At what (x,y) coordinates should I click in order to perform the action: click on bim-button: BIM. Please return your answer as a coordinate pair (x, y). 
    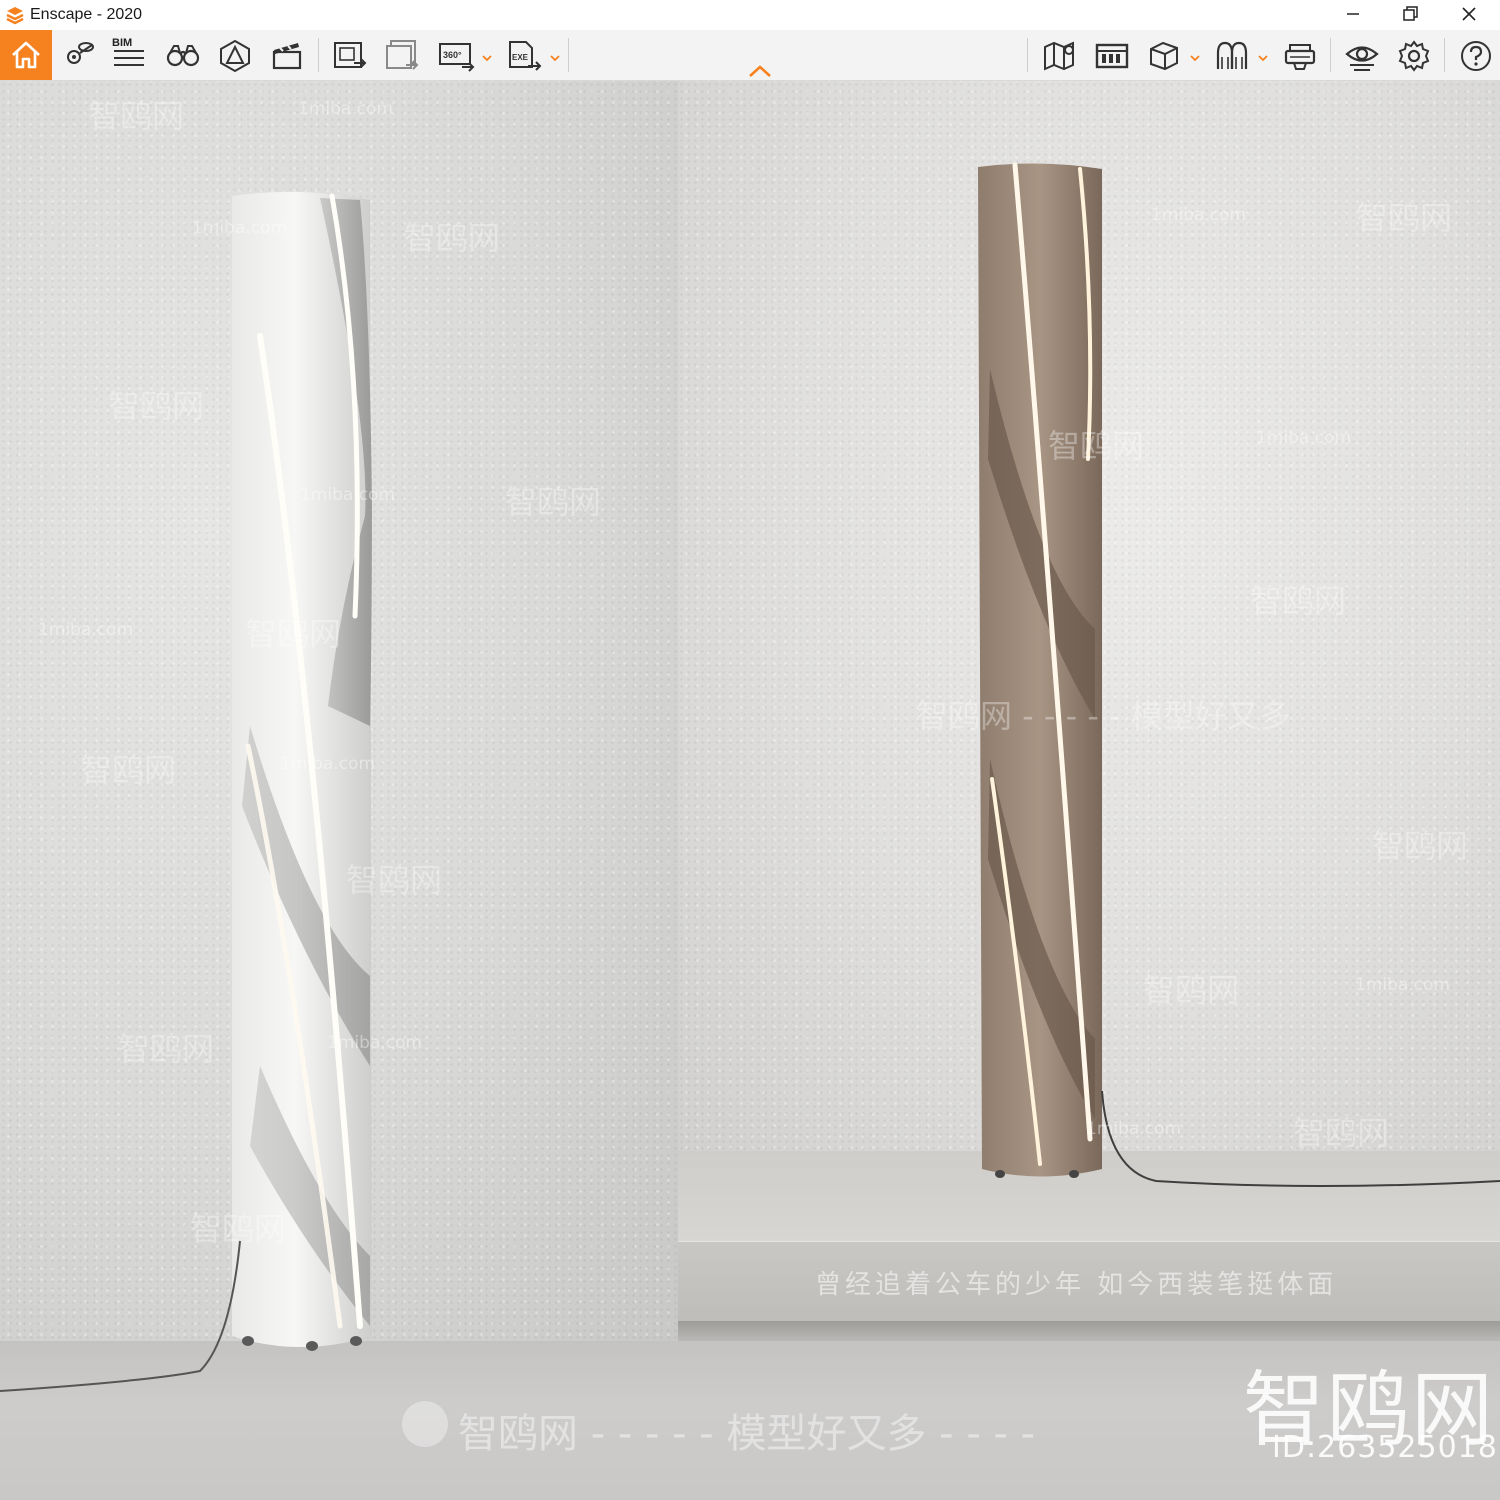
    Looking at the image, I should click on (128, 55).